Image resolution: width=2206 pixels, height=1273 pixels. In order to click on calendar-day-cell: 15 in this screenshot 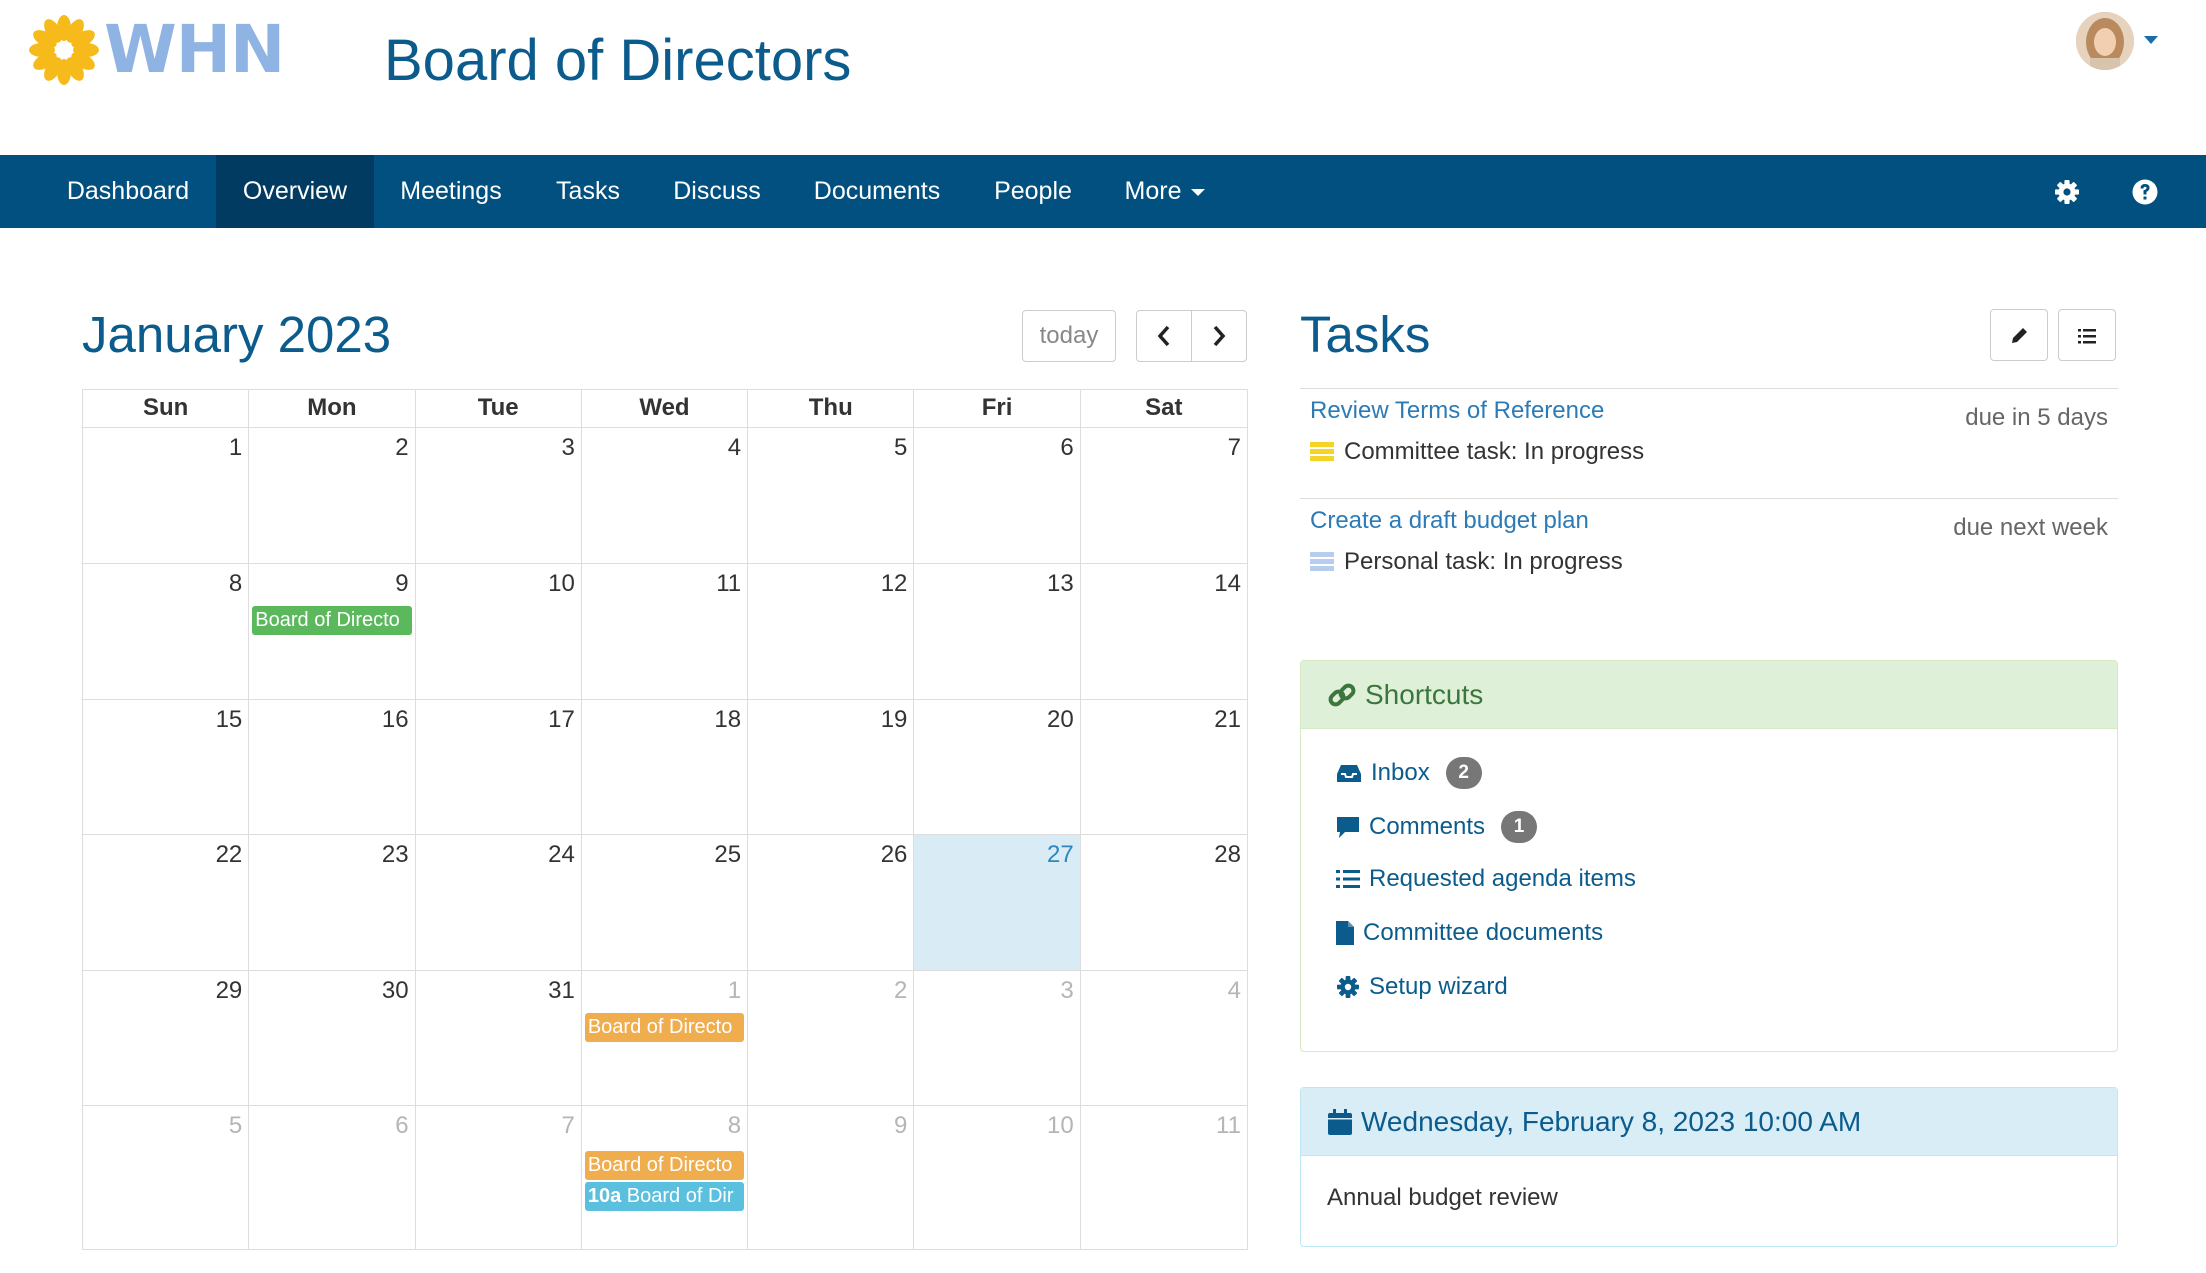, I will do `click(166, 767)`.